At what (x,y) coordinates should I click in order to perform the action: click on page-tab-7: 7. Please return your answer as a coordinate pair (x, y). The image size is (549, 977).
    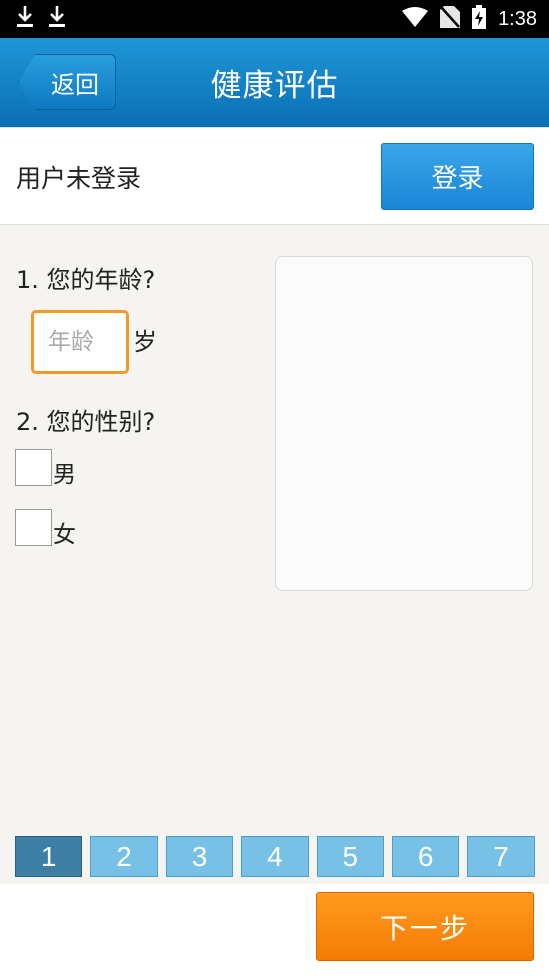
    Looking at the image, I should click on (501, 856).